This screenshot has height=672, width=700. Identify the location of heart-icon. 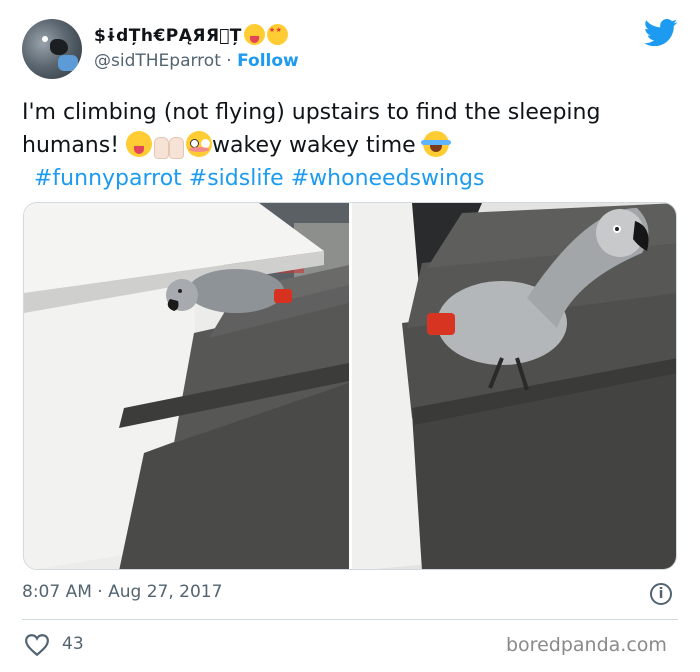
(37, 645).